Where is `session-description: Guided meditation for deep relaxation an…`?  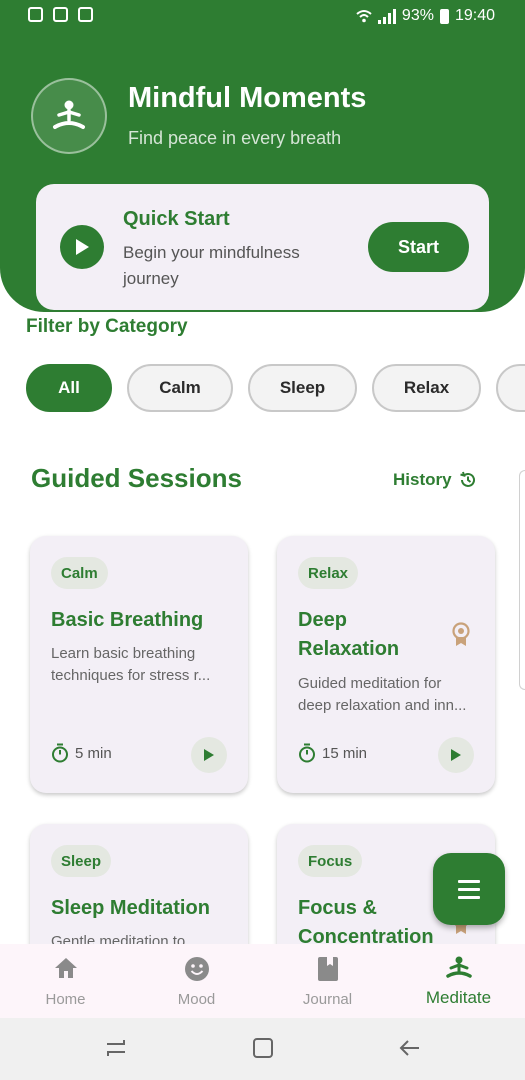 session-description: Guided meditation for deep relaxation an… is located at coordinates (382, 694).